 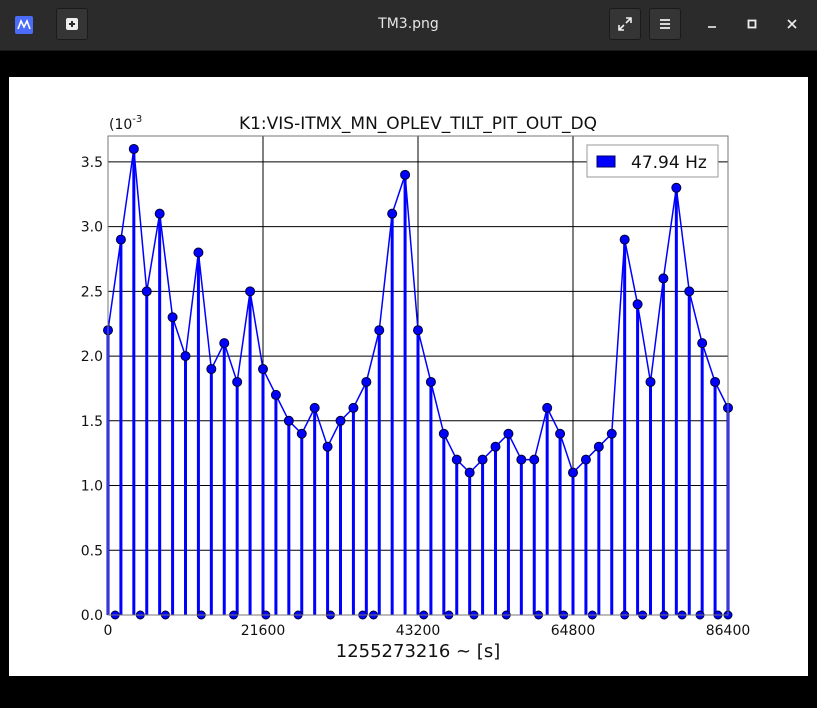 I want to click on hamburger-icon, so click(x=665, y=24).